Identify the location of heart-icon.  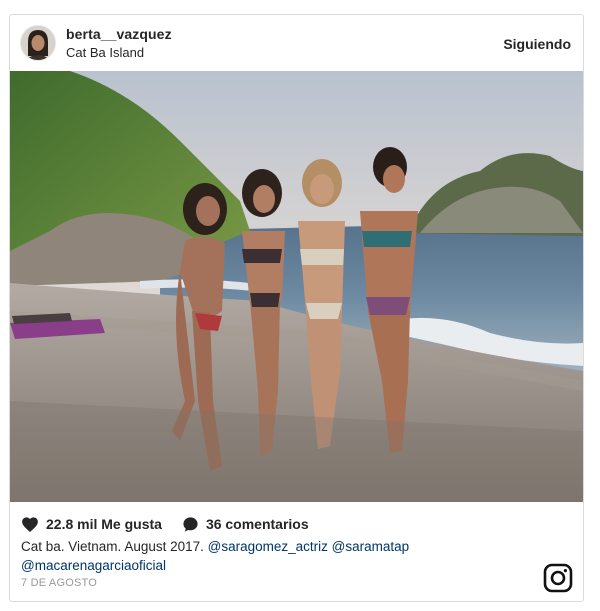
(30, 524).